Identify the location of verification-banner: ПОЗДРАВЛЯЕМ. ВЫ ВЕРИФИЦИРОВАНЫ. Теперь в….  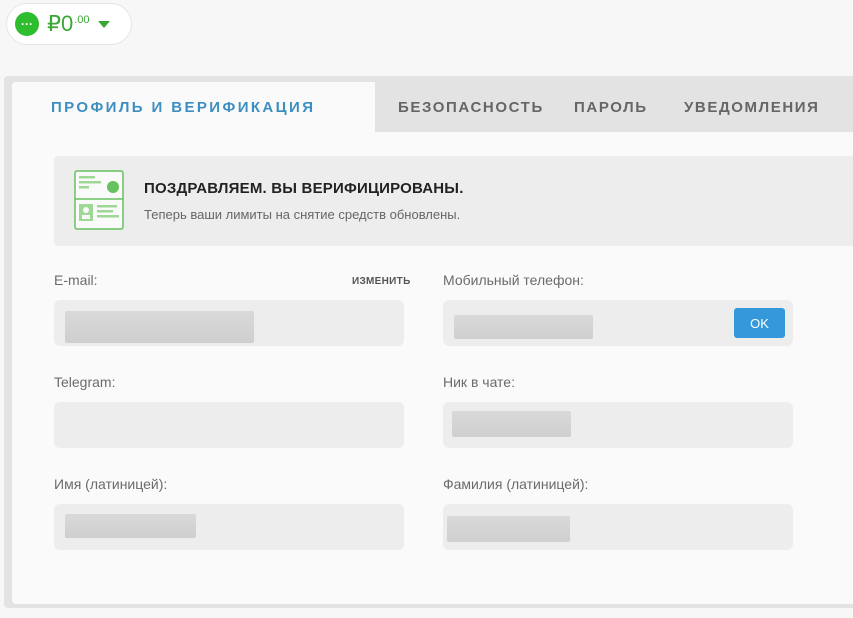
(453, 201).